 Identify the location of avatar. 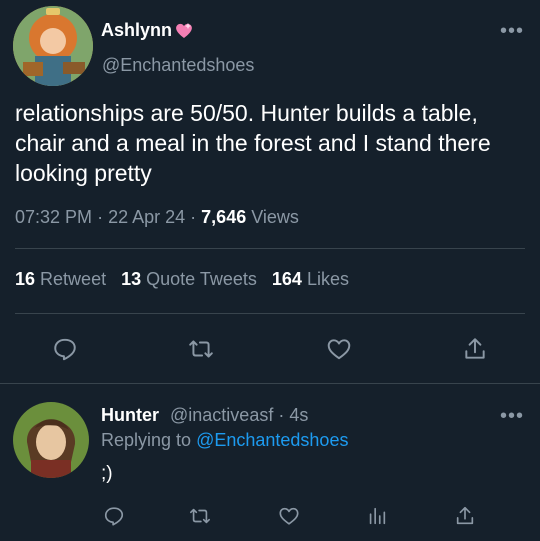
(53, 46).